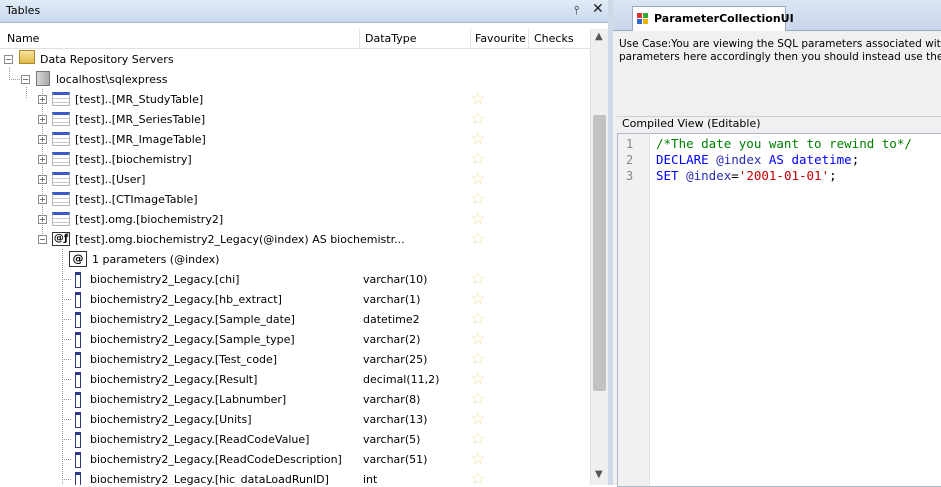  Describe the element at coordinates (23, 10) in the screenshot. I see `panel-title: Tables` at that location.